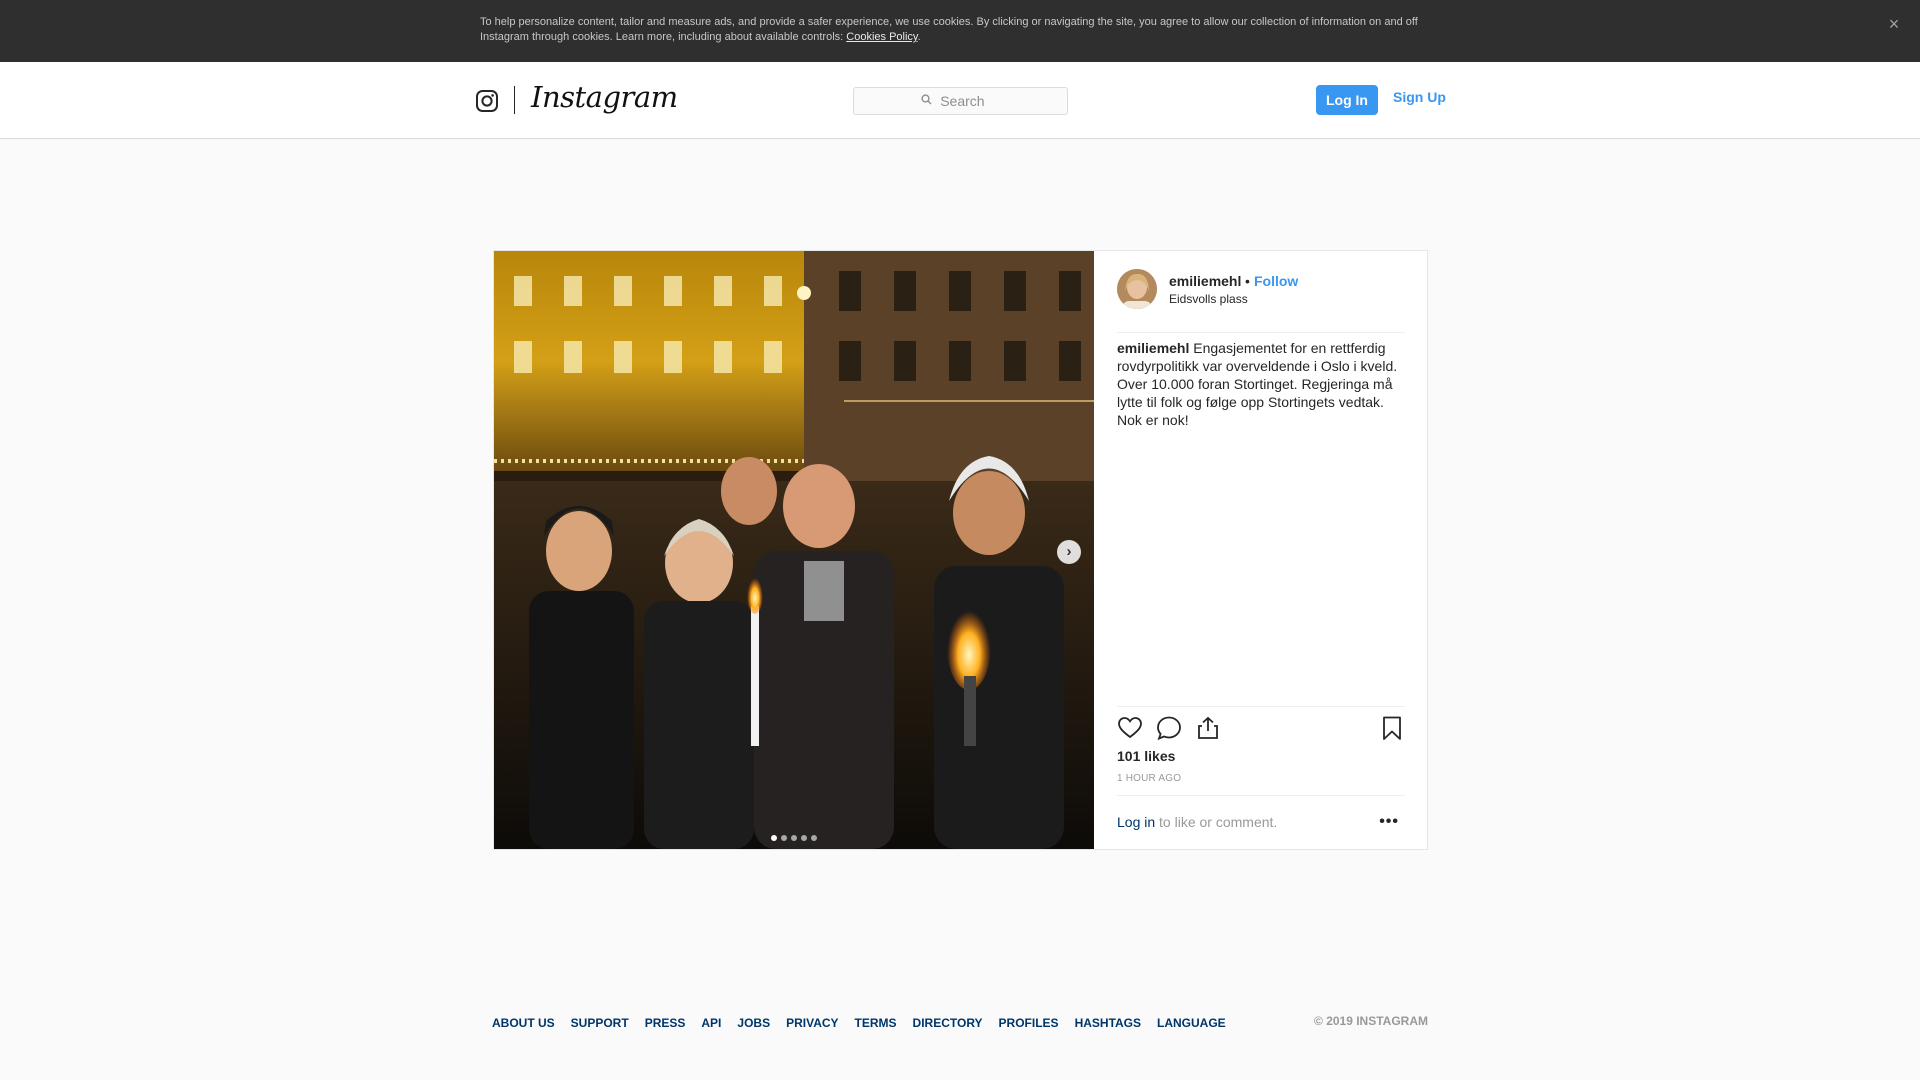 Image resolution: width=1920 pixels, height=1080 pixels. I want to click on comment-bar: Log in to like or comment. •••, so click(1261, 822).